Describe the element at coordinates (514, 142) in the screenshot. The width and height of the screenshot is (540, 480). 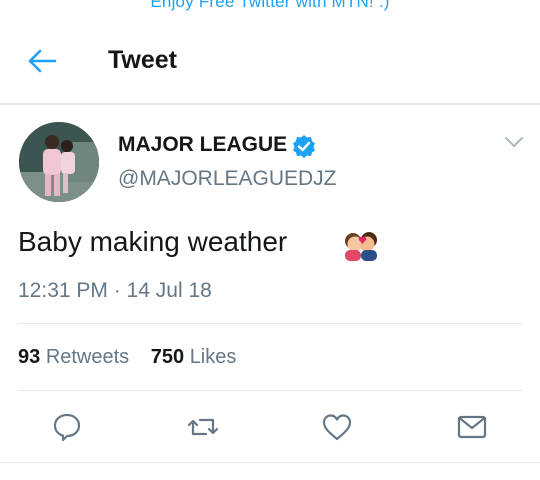
I see `chevron-down-icon` at that location.